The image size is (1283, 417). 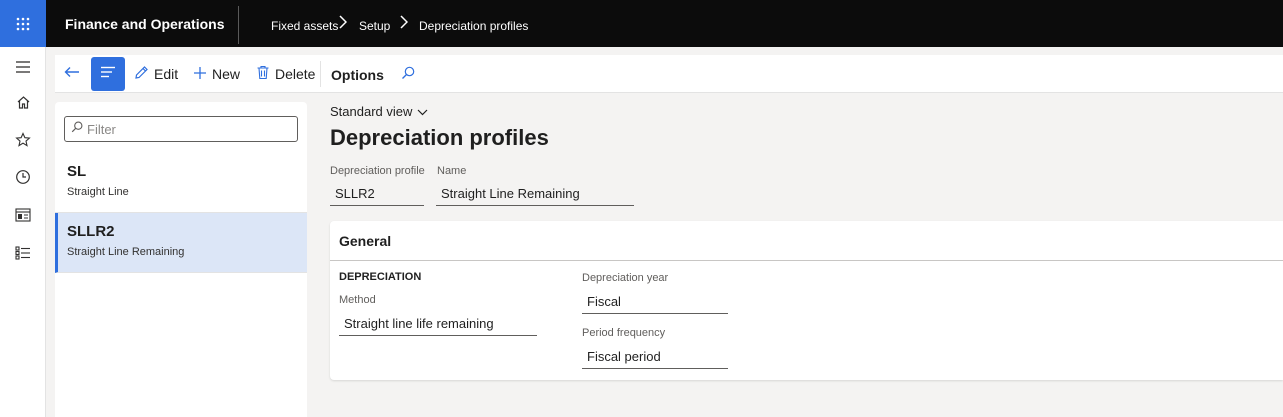 What do you see at coordinates (669, 74) in the screenshot?
I see `action-pane: Edit New Delete Options` at bounding box center [669, 74].